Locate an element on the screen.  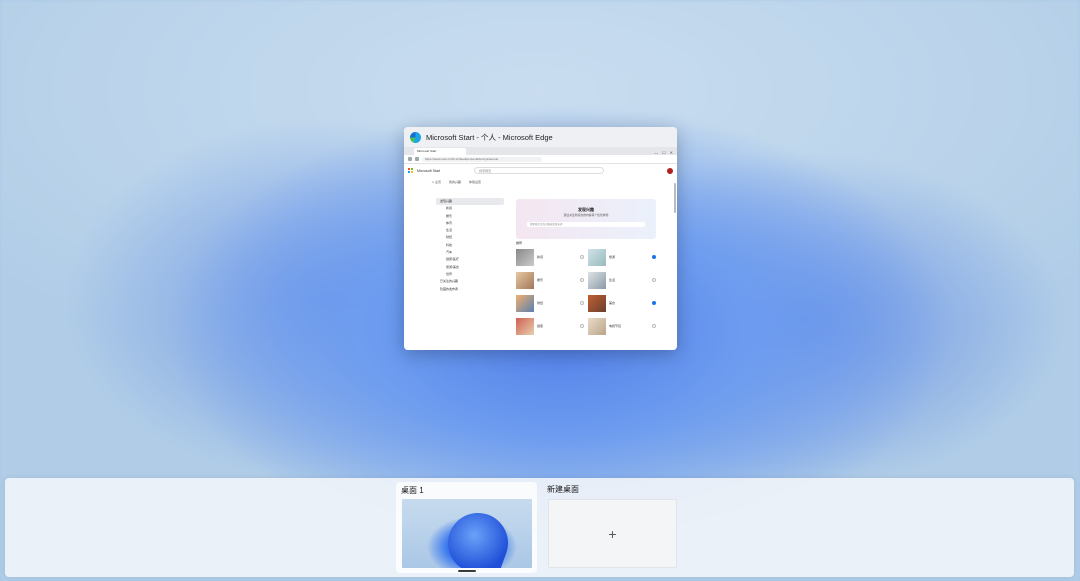
close-icon: ✕ is located at coordinates (671, 152).